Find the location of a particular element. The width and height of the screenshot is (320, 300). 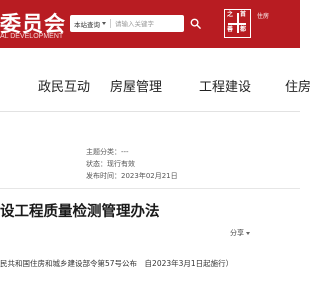

search-input is located at coordinates (148, 23).